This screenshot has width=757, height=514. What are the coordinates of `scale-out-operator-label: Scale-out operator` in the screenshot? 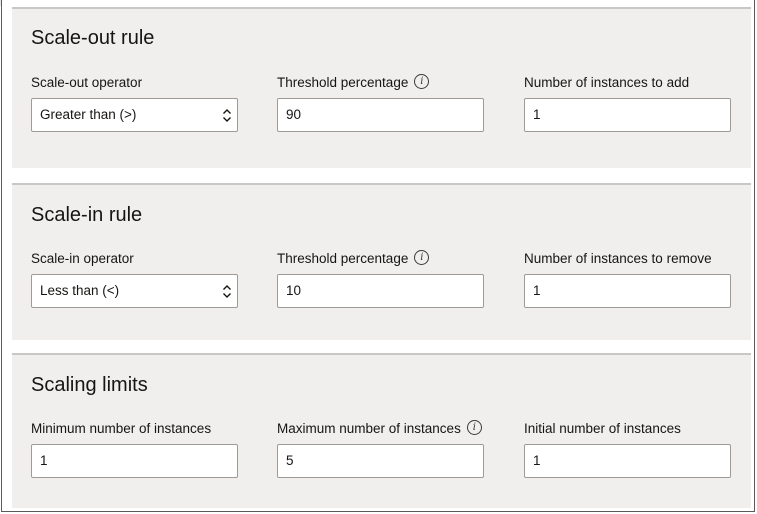 It's located at (87, 82).